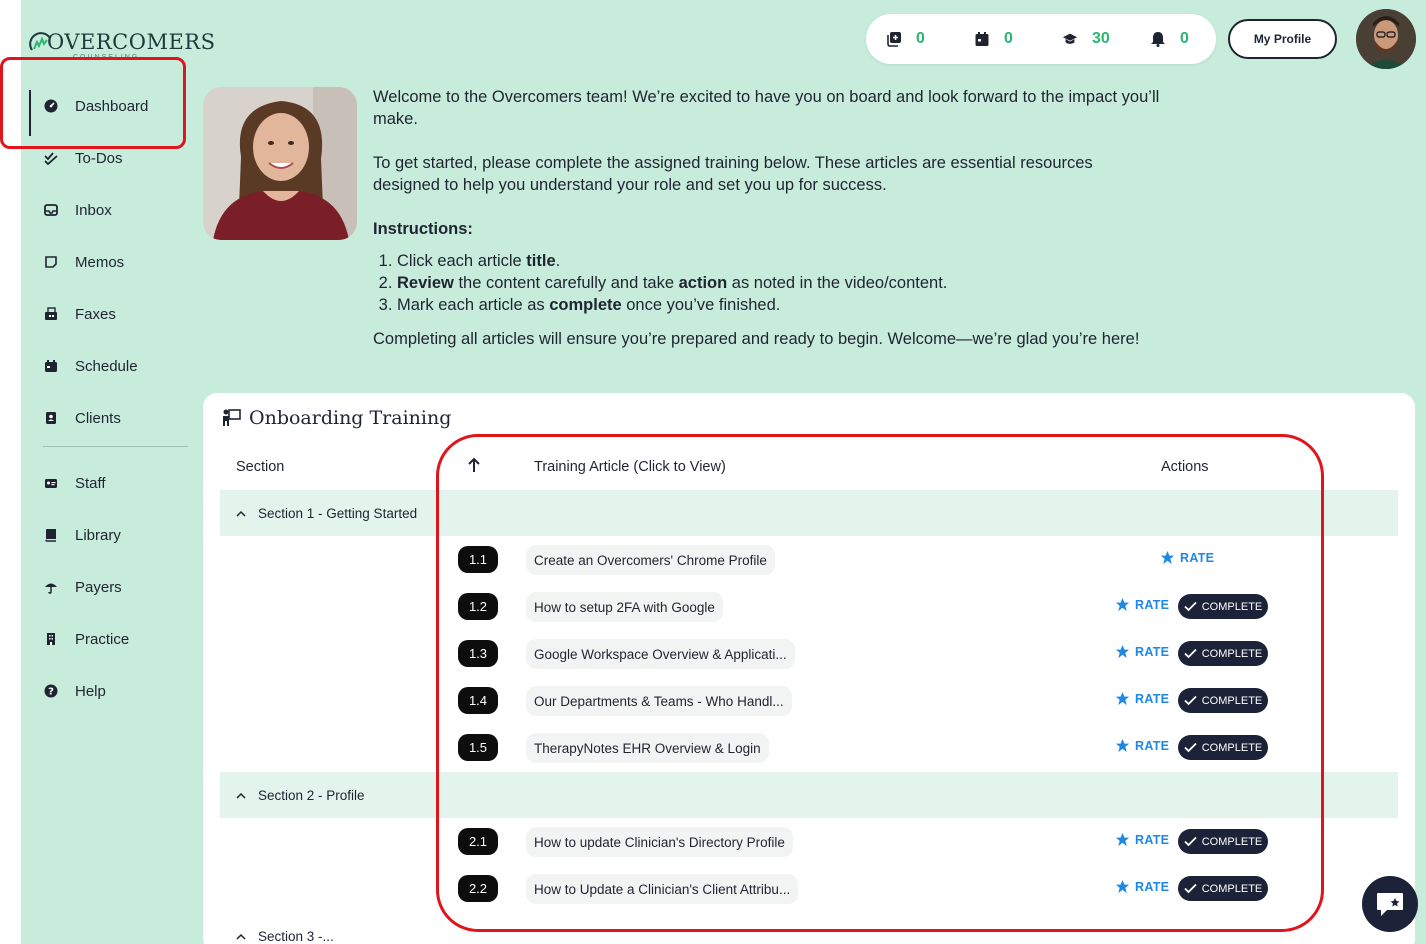 The height and width of the screenshot is (944, 1426). What do you see at coordinates (104, 366) in the screenshot?
I see `sidebar-item-schedule: Schedule` at bounding box center [104, 366].